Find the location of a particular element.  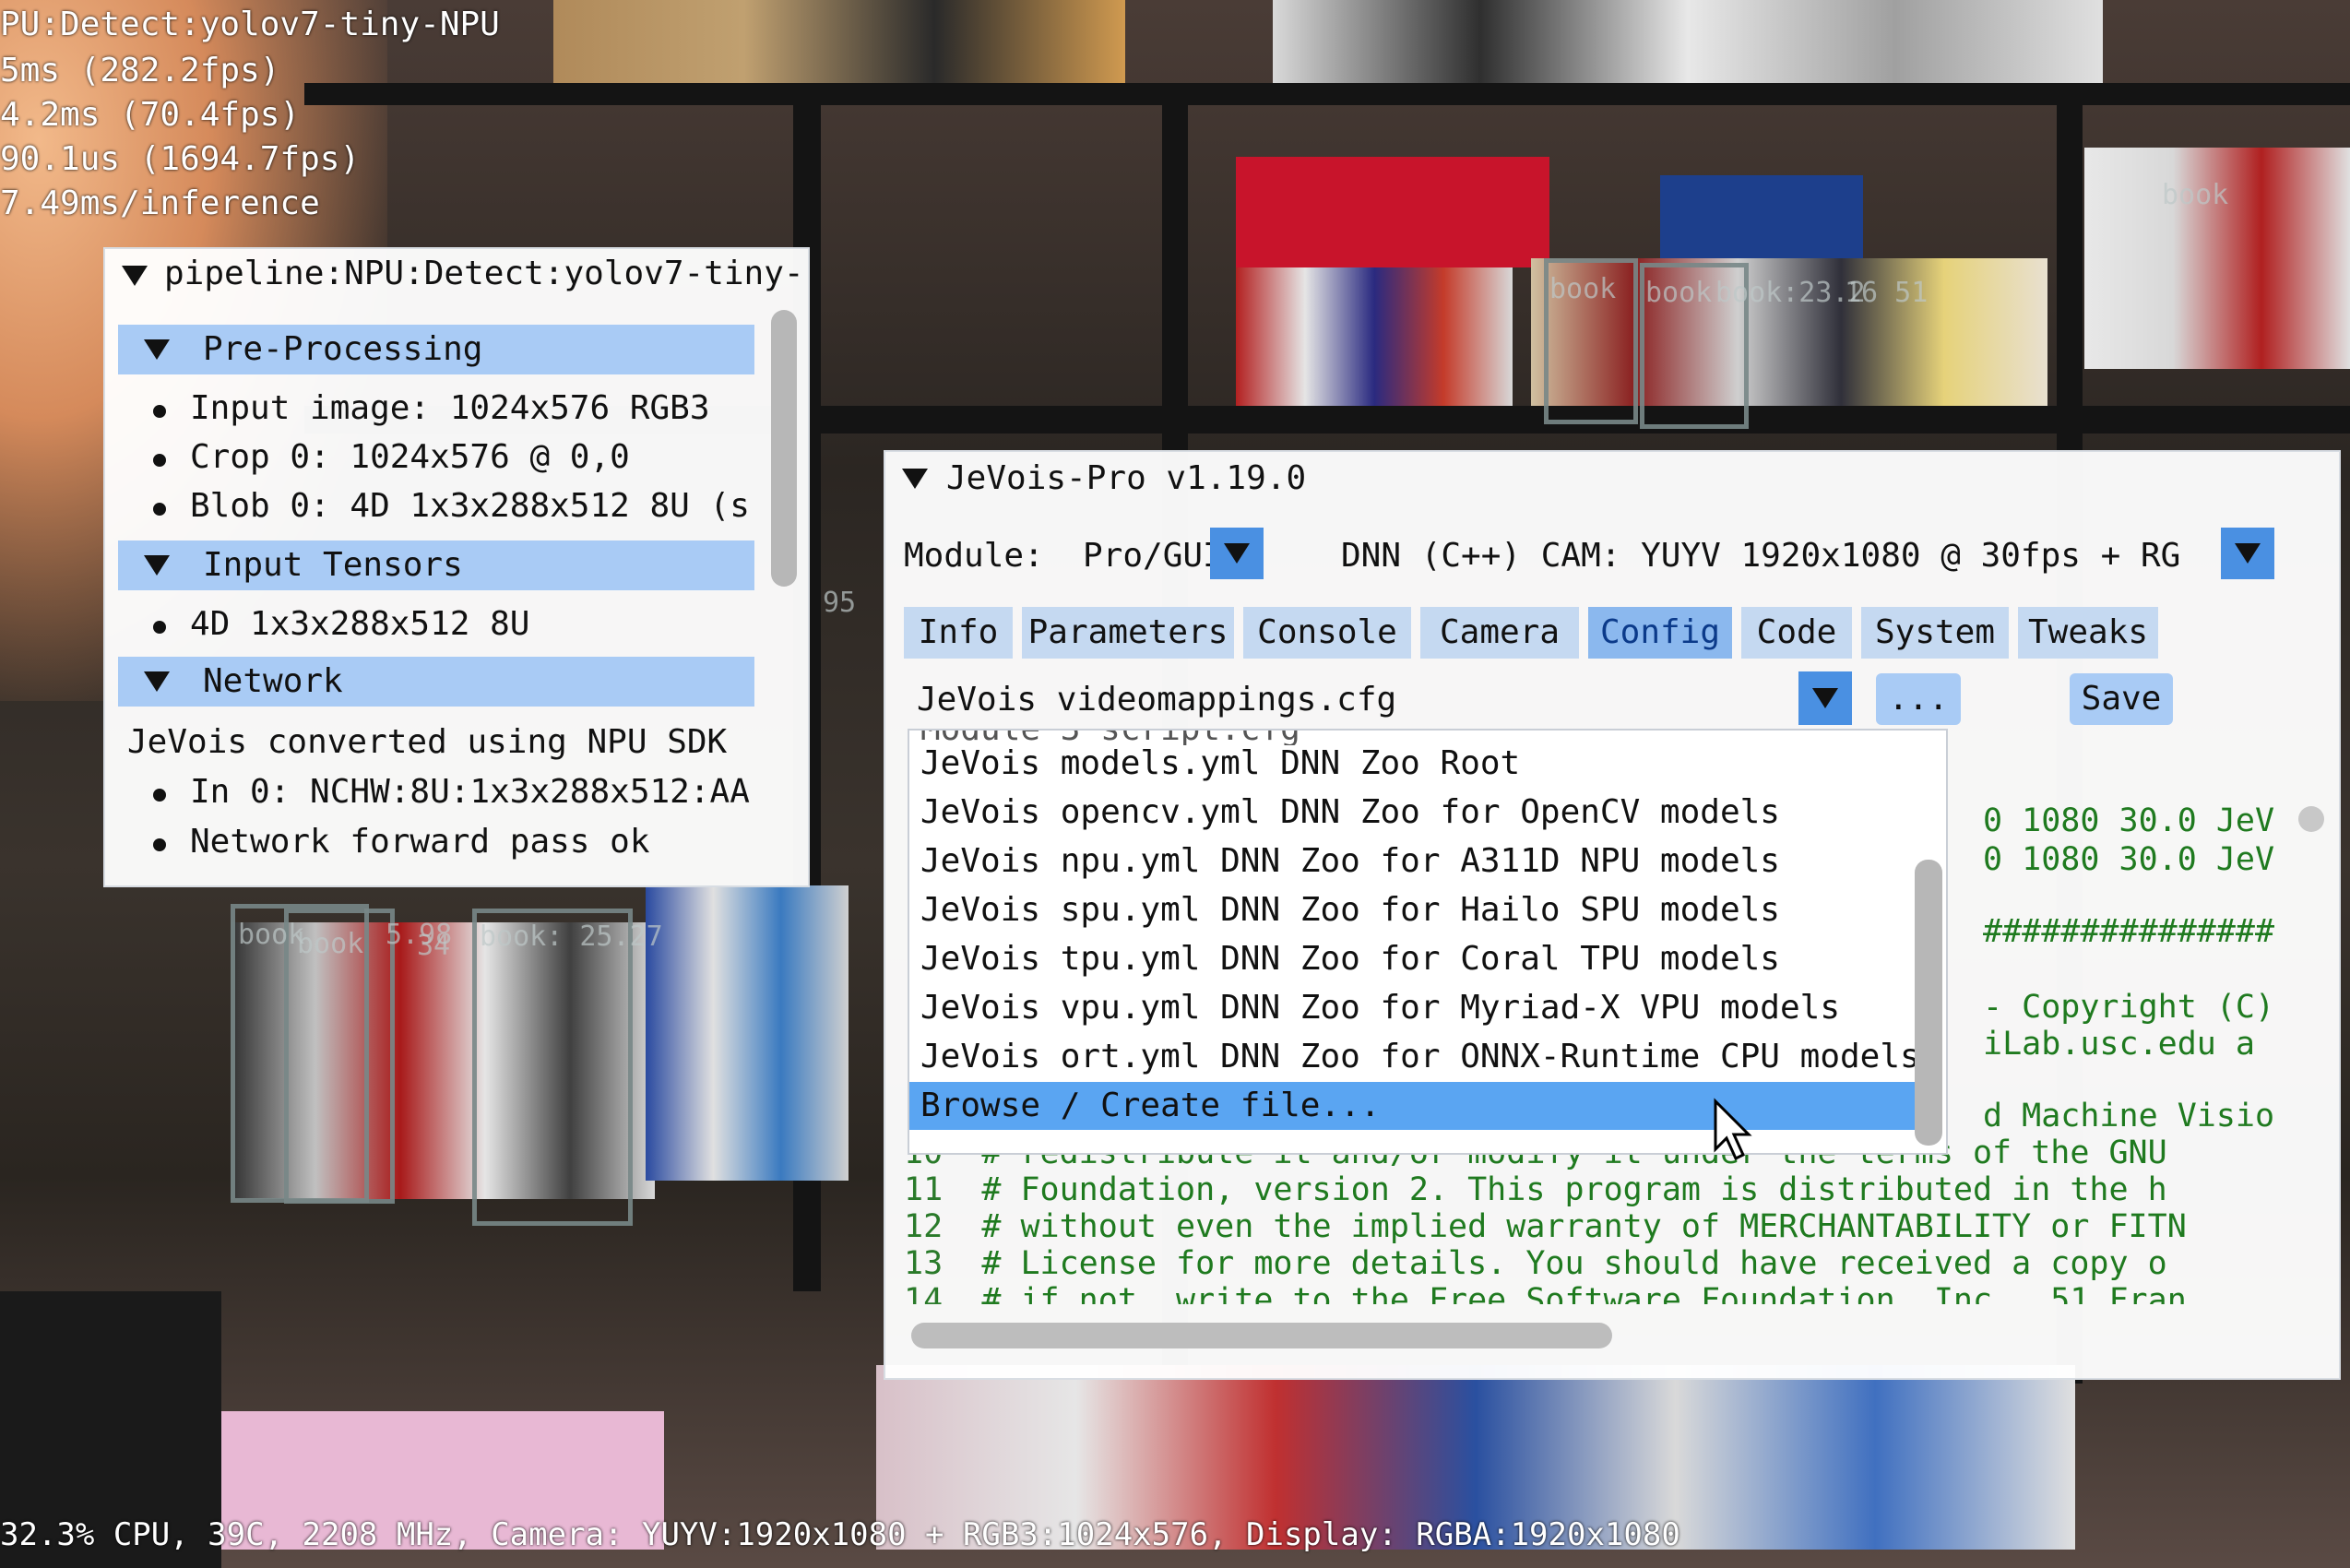

detection-box is located at coordinates (552, 1067).